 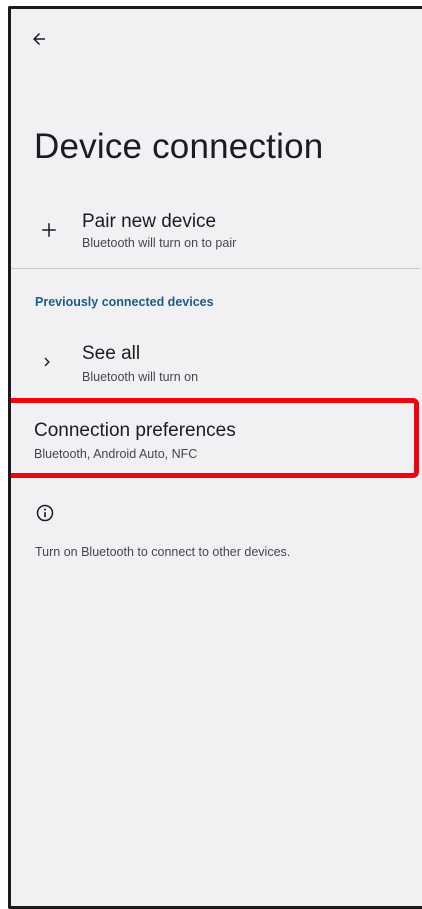 I want to click on section-header-previously-connected: Previously connected devices, so click(x=124, y=302).